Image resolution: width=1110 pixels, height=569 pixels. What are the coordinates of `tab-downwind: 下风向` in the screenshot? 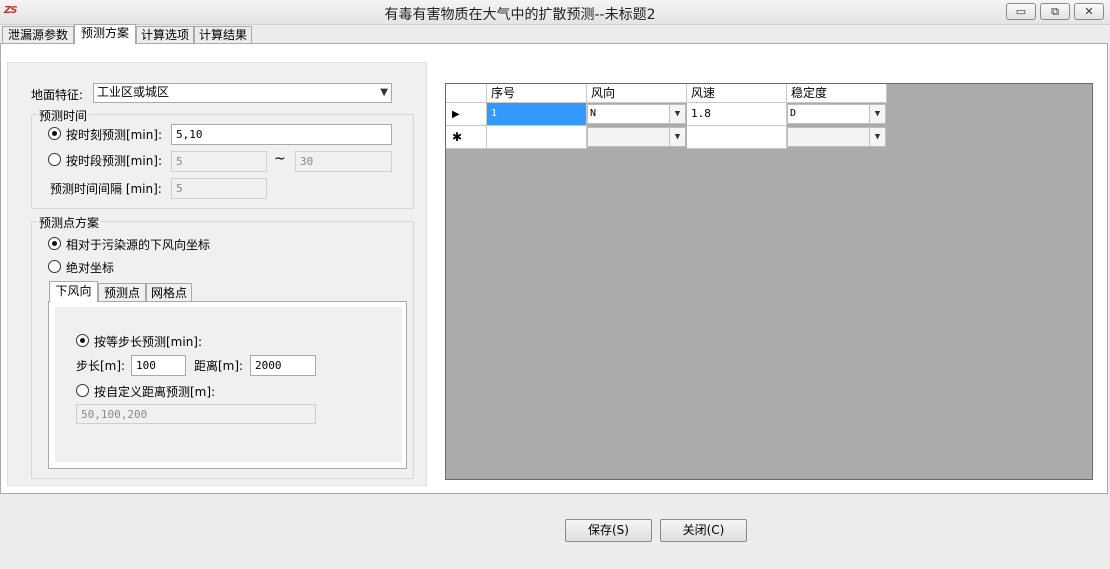 It's located at (73, 291).